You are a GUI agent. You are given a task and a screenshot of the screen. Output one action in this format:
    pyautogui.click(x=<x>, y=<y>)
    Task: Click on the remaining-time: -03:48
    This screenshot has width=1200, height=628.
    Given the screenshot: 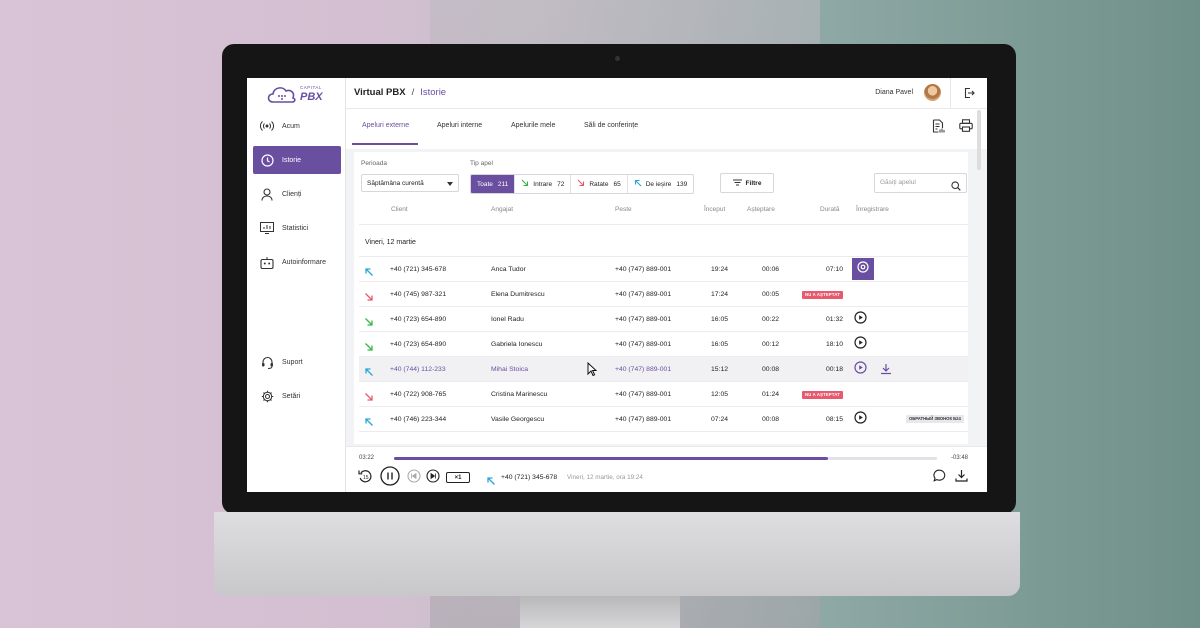 What is the action you would take?
    pyautogui.click(x=960, y=458)
    